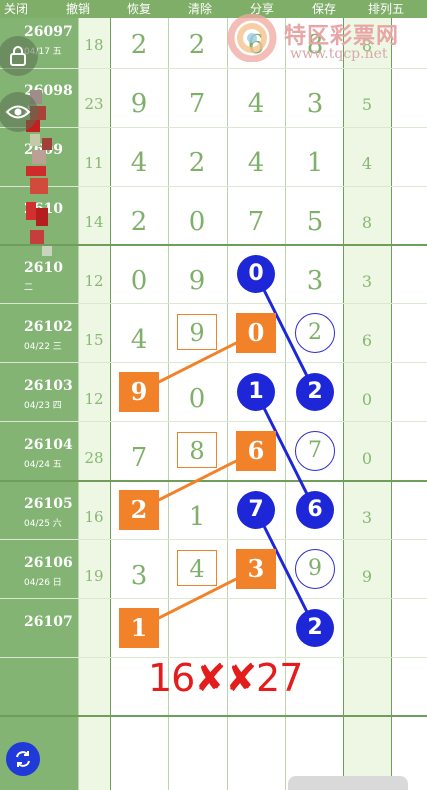  What do you see at coordinates (18, 56) in the screenshot?
I see `lock-icon` at bounding box center [18, 56].